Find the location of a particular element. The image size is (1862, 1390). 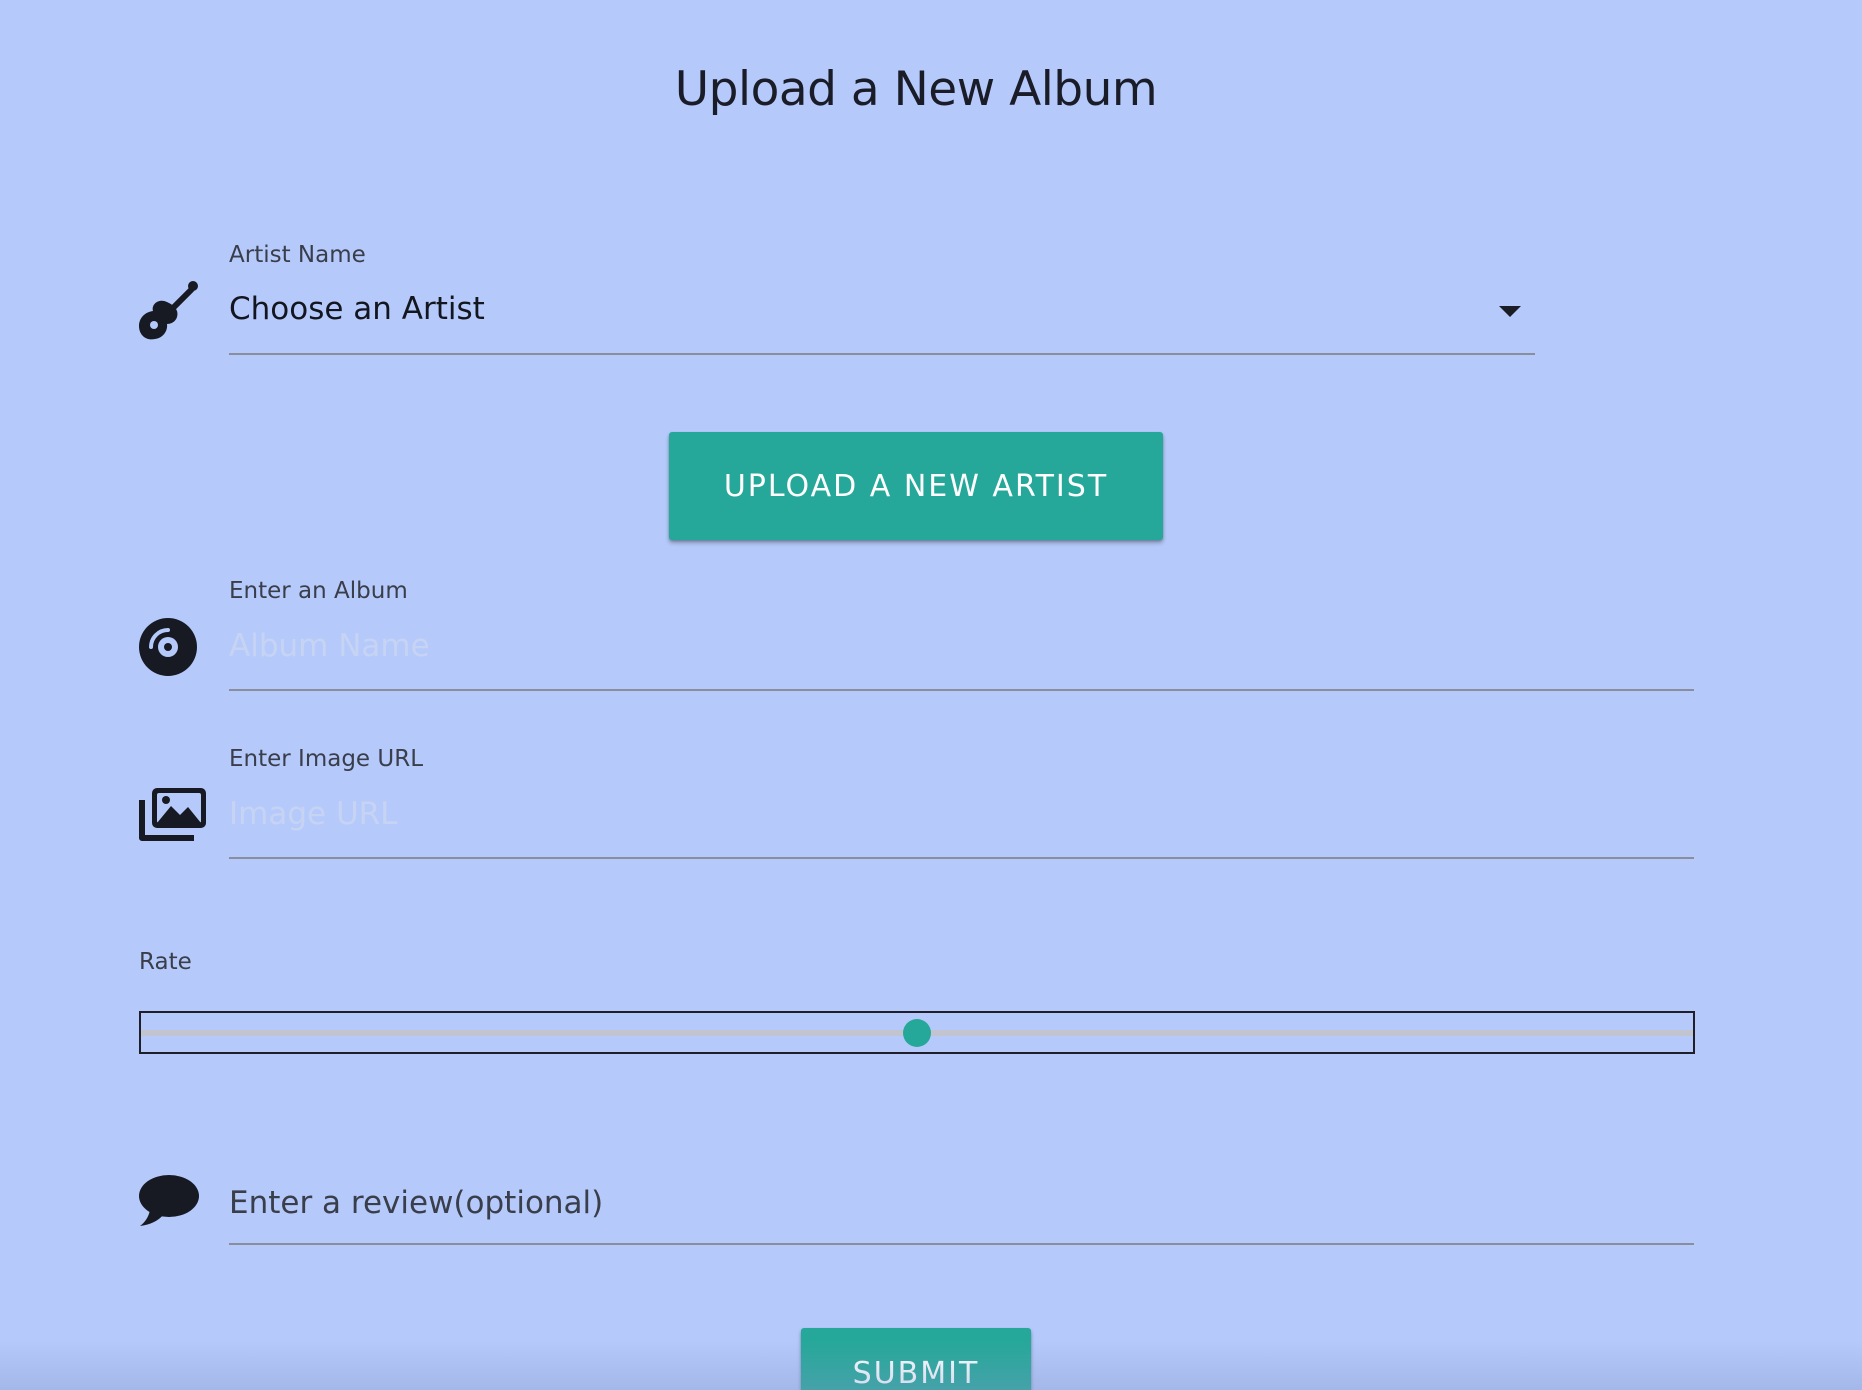

album-name-underline is located at coordinates (961, 690).